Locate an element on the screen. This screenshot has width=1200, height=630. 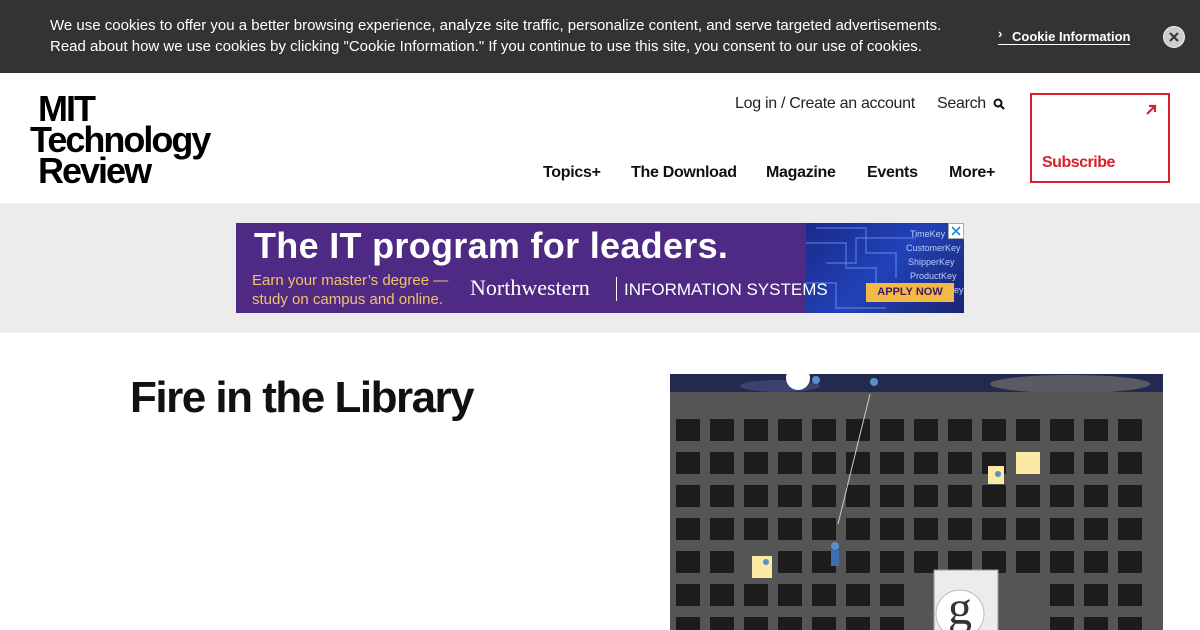
search-button: Search is located at coordinates (971, 104).